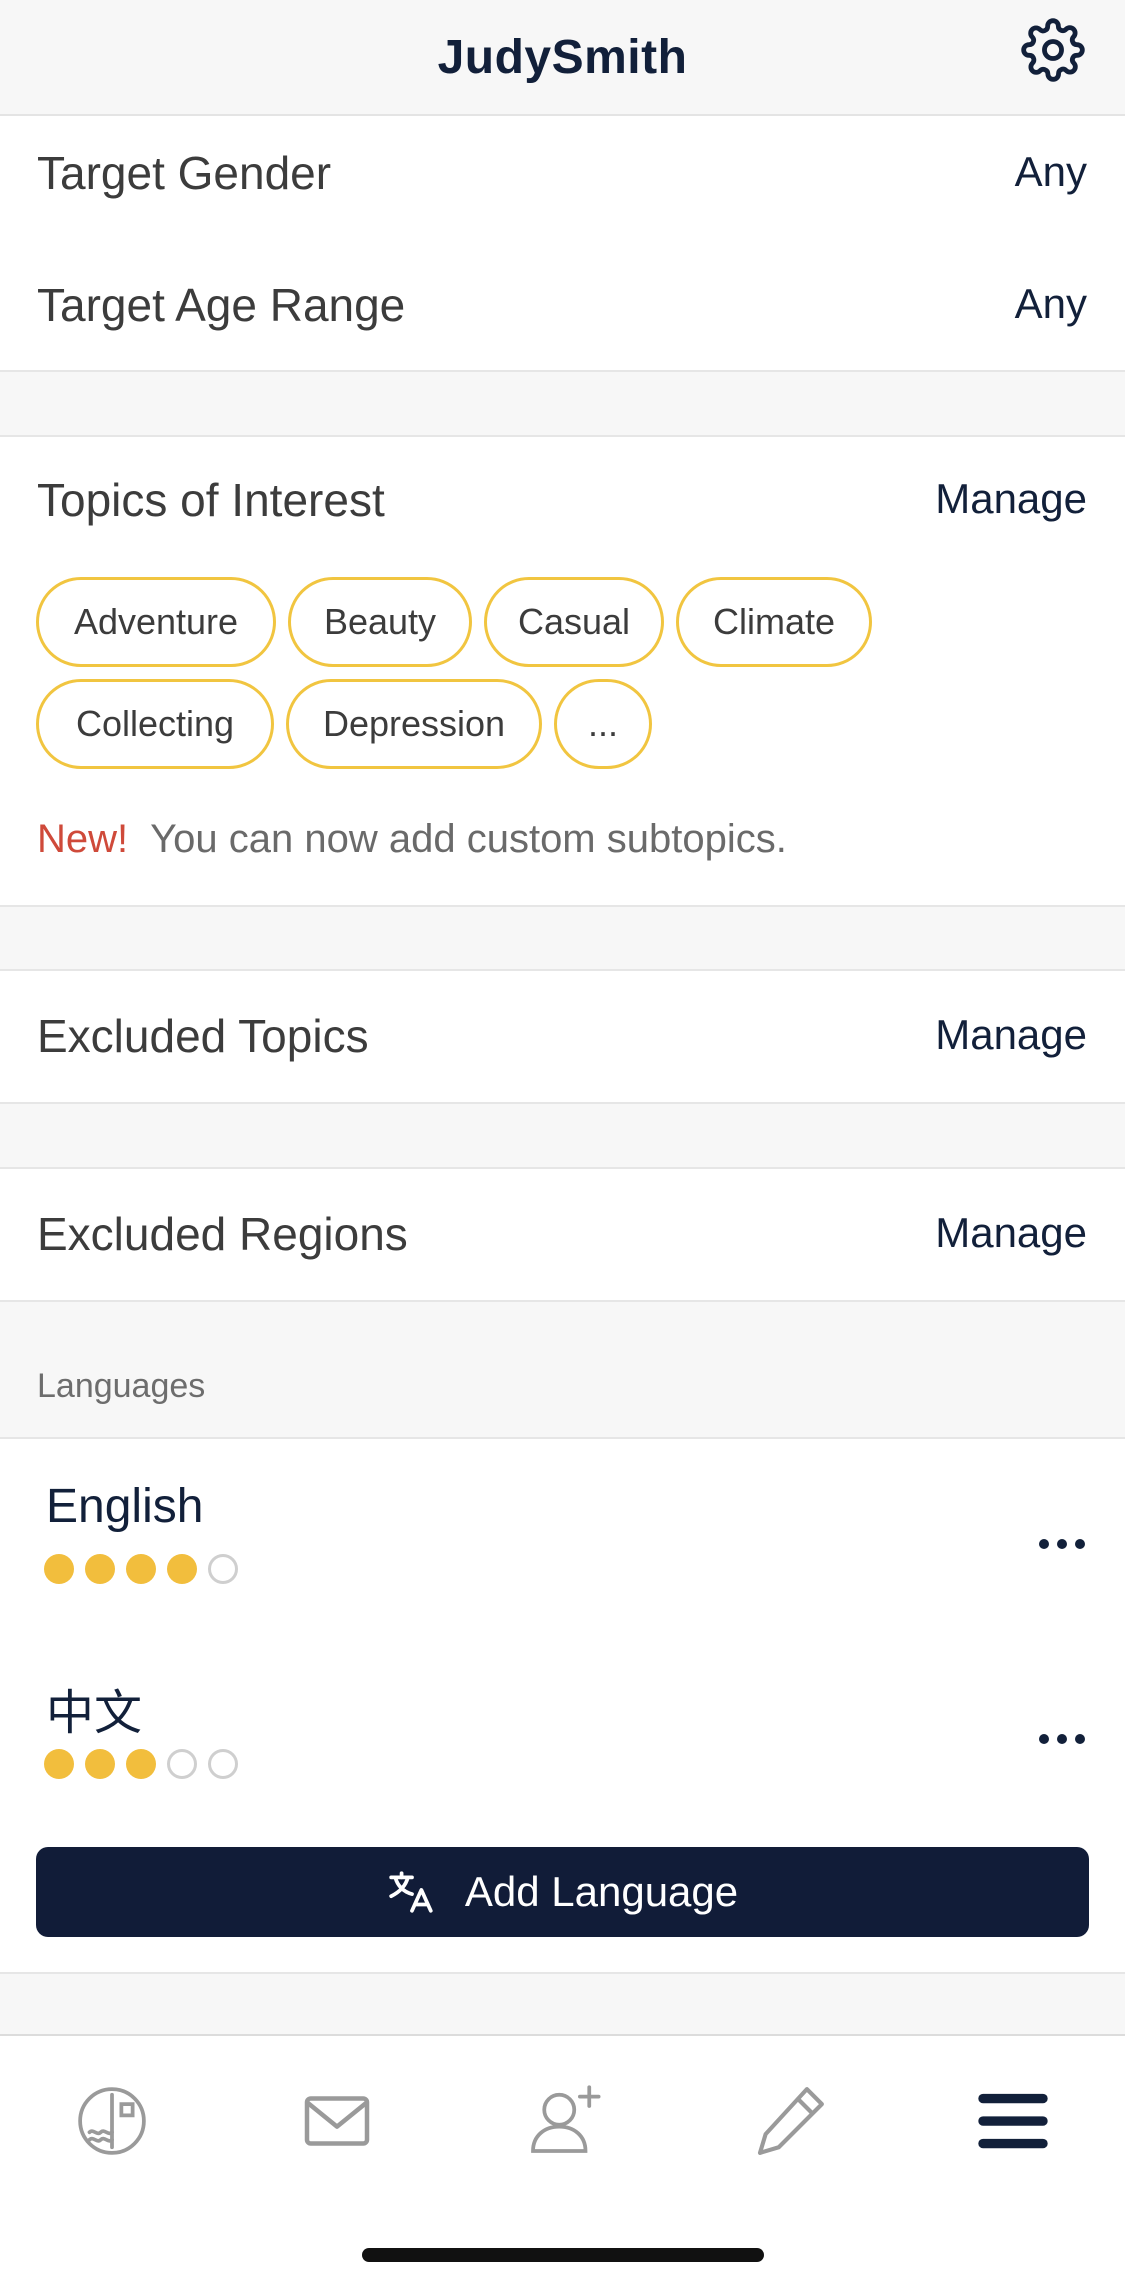 The width and height of the screenshot is (1125, 2284). I want to click on topic-chip: Climate, so click(774, 622).